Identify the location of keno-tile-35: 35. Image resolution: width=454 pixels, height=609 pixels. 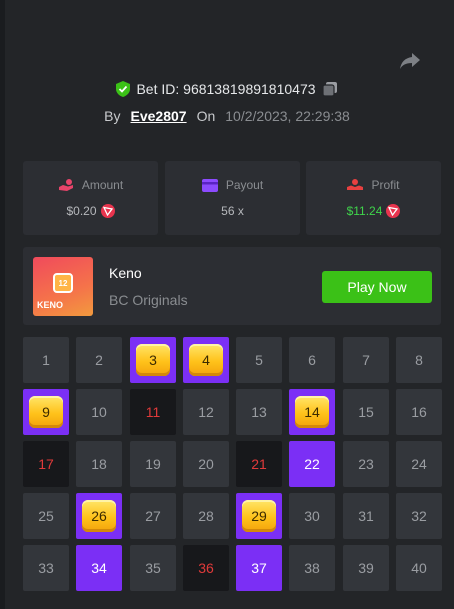
(153, 568).